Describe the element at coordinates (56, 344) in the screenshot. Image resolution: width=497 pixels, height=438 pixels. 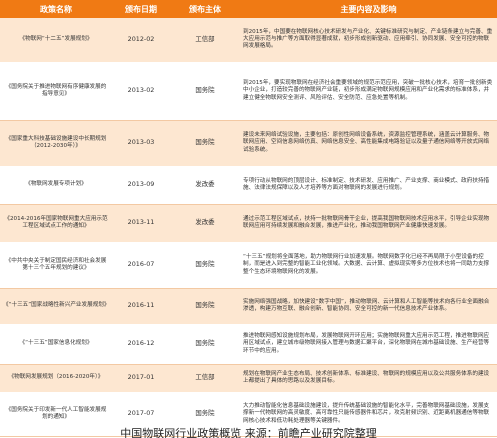
I see `policy-name-cell: 《“十三五”国家信息化规划》` at that location.